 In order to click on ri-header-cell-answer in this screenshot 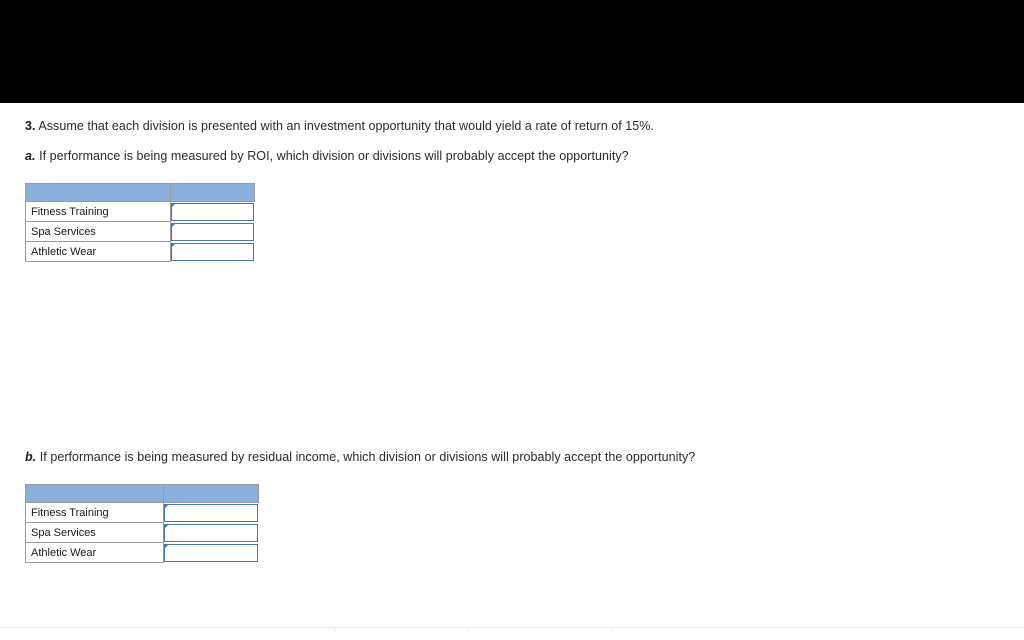, I will do `click(211, 493)`.